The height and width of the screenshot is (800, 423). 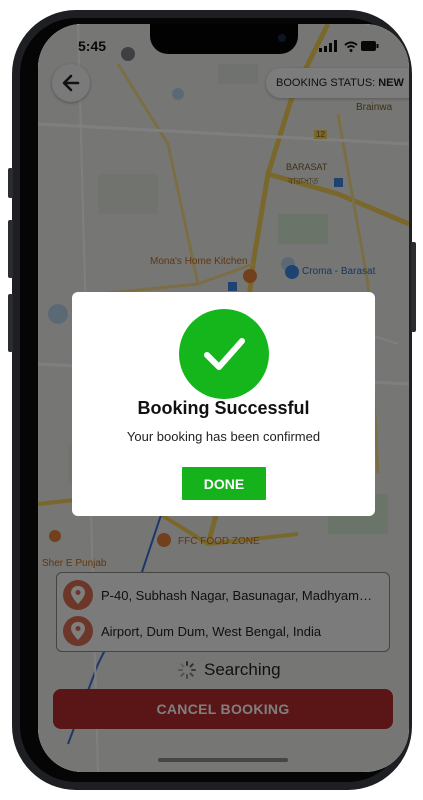 I want to click on side-button-mute, so click(x=10, y=183).